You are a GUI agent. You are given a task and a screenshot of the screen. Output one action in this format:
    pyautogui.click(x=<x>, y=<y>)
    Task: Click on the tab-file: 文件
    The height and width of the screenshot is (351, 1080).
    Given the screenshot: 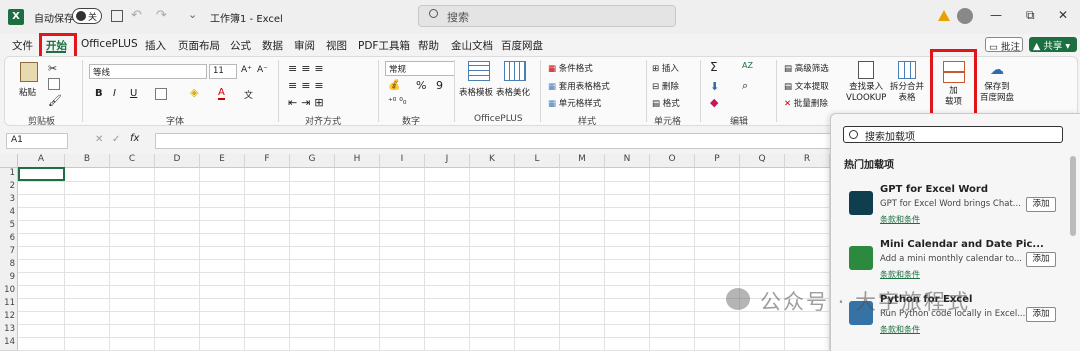 What is the action you would take?
    pyautogui.click(x=22, y=45)
    